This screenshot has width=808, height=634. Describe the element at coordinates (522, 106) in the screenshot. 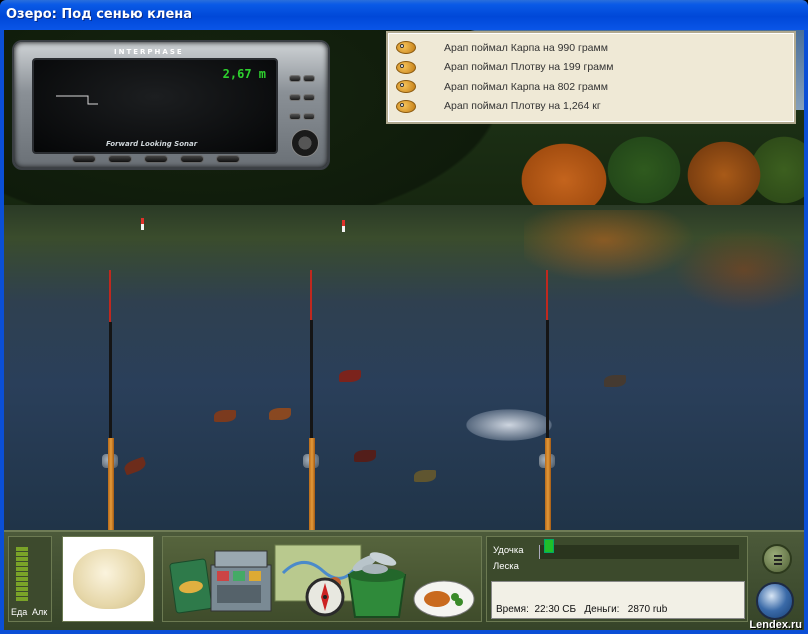

I see `catch-log-text: Арап поймал Плотву на 1,264 кг` at that location.